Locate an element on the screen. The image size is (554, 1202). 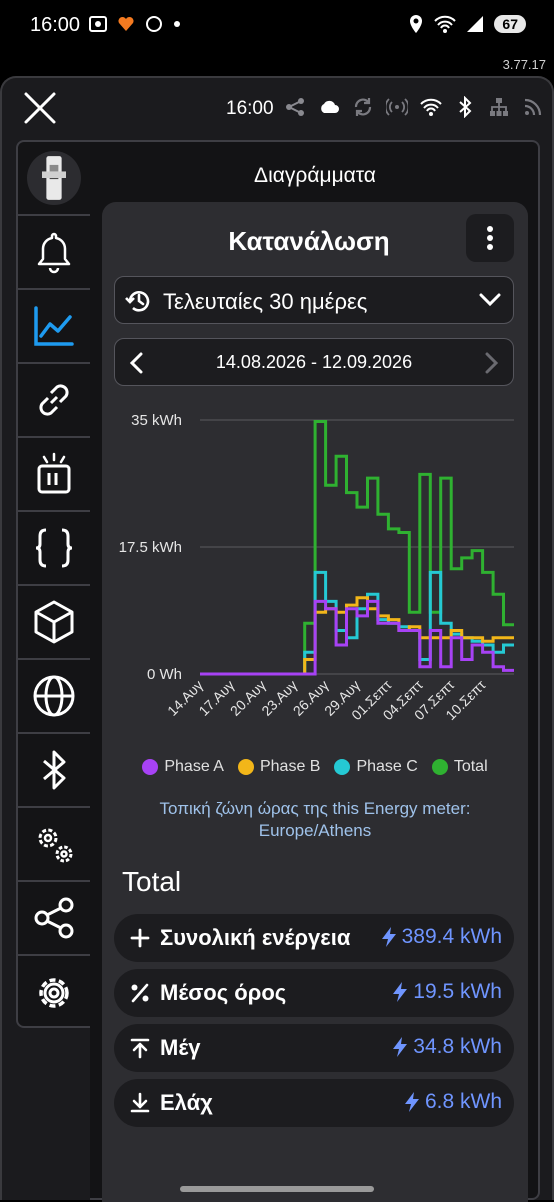
legend-item: Phase B is located at coordinates (279, 767).